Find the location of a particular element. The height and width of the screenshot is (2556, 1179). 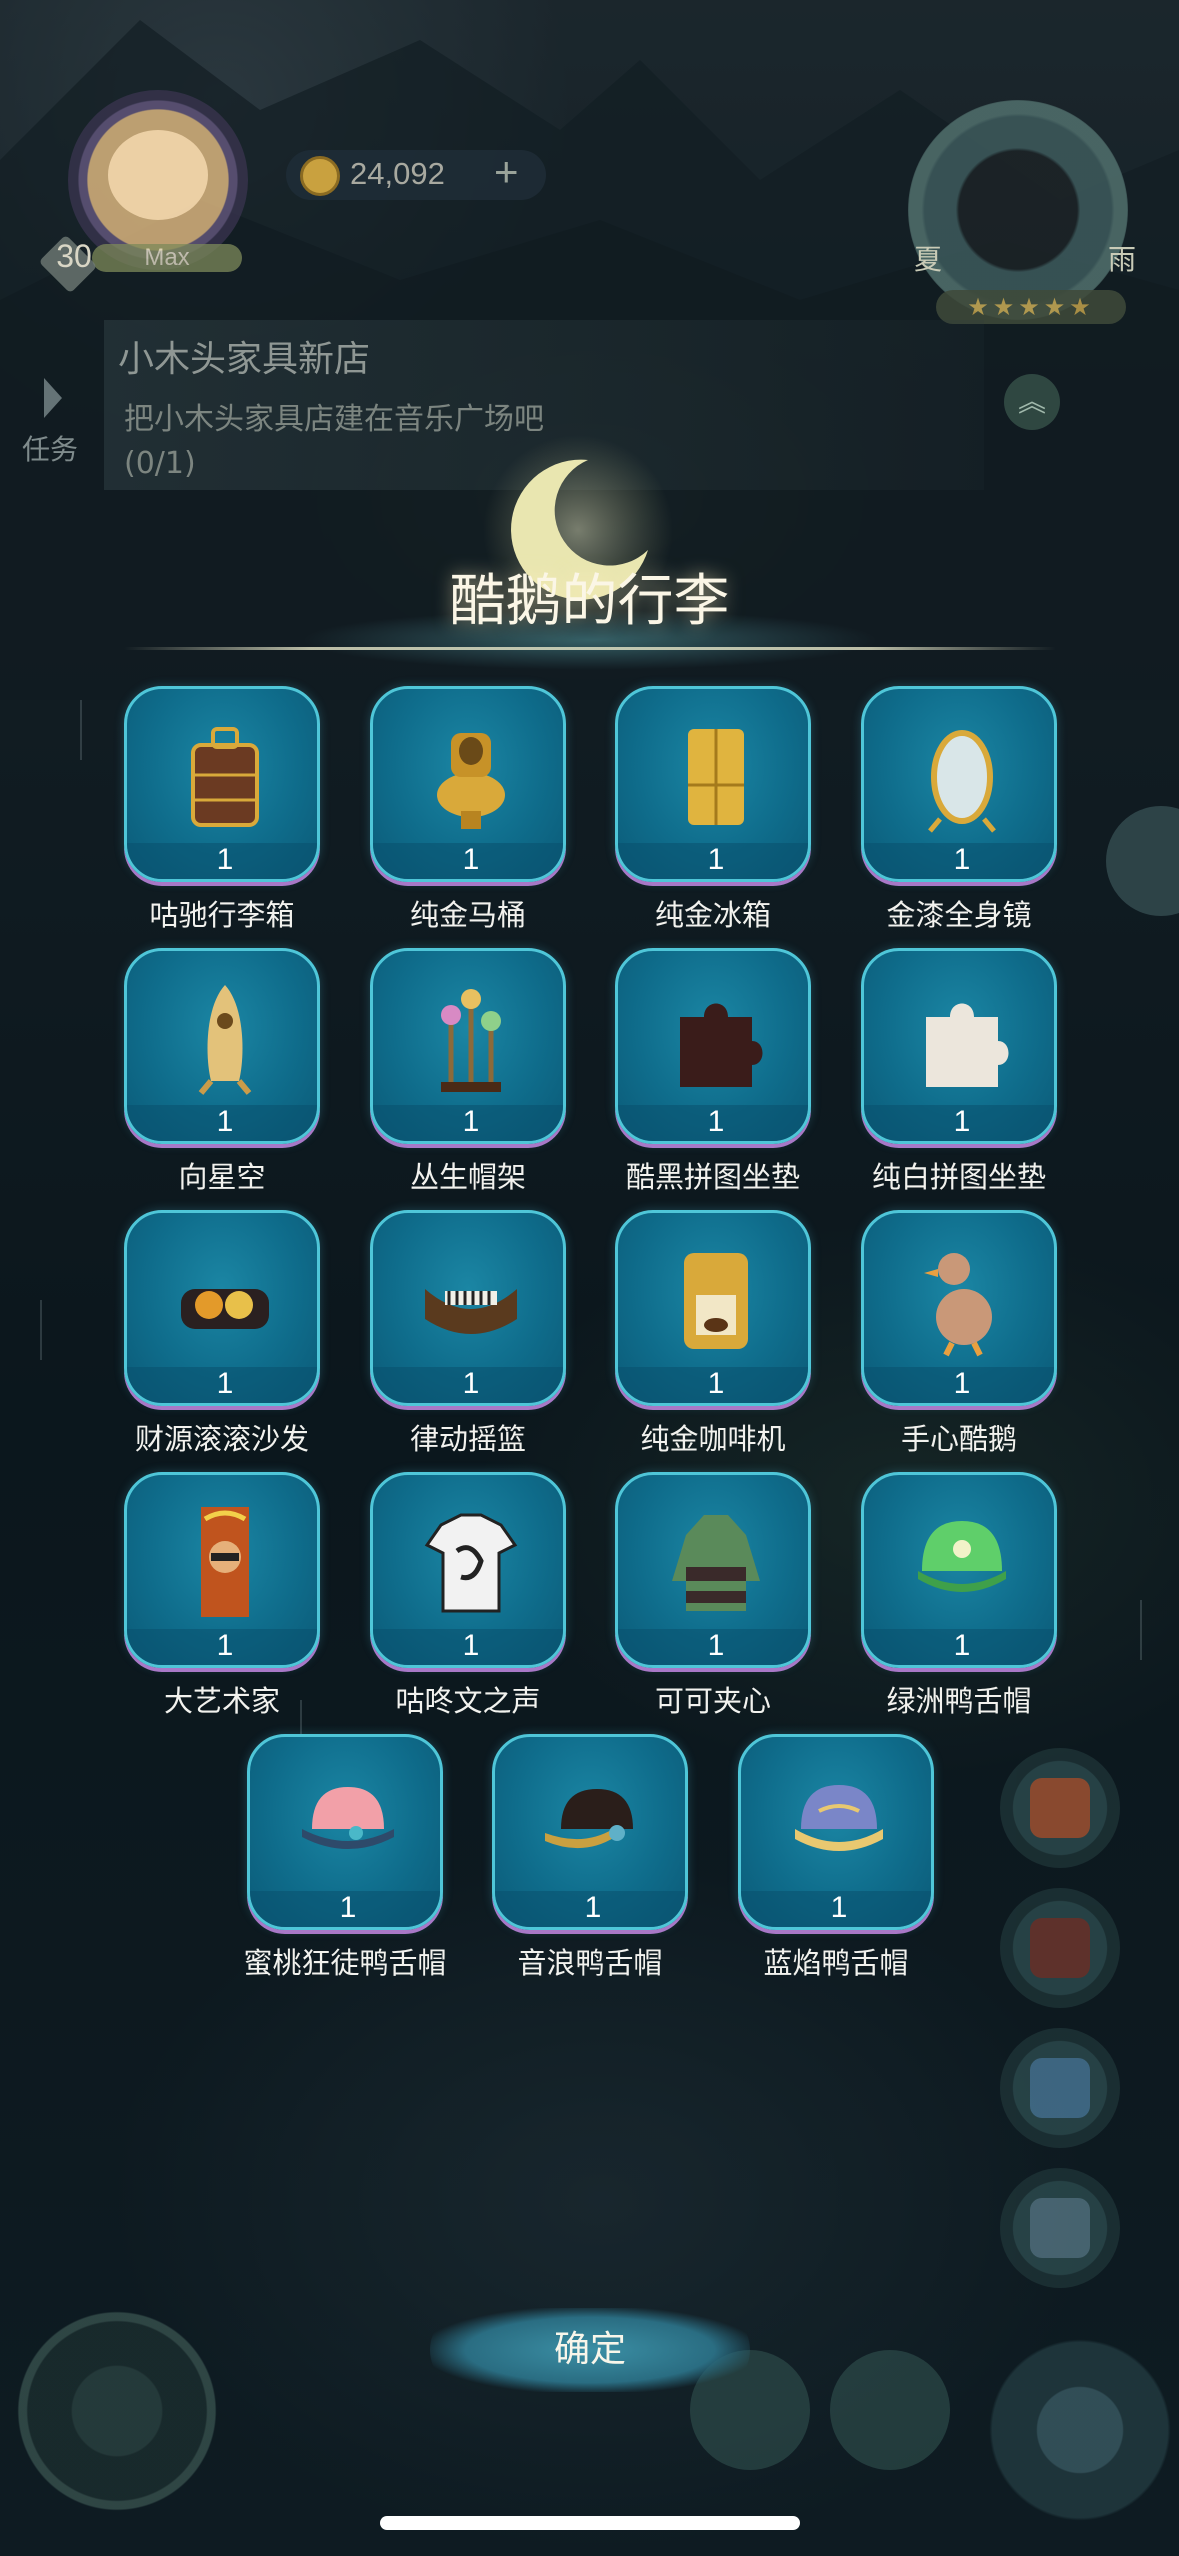

item-name: 绿洲鸭舌帽 is located at coordinates (959, 1701).